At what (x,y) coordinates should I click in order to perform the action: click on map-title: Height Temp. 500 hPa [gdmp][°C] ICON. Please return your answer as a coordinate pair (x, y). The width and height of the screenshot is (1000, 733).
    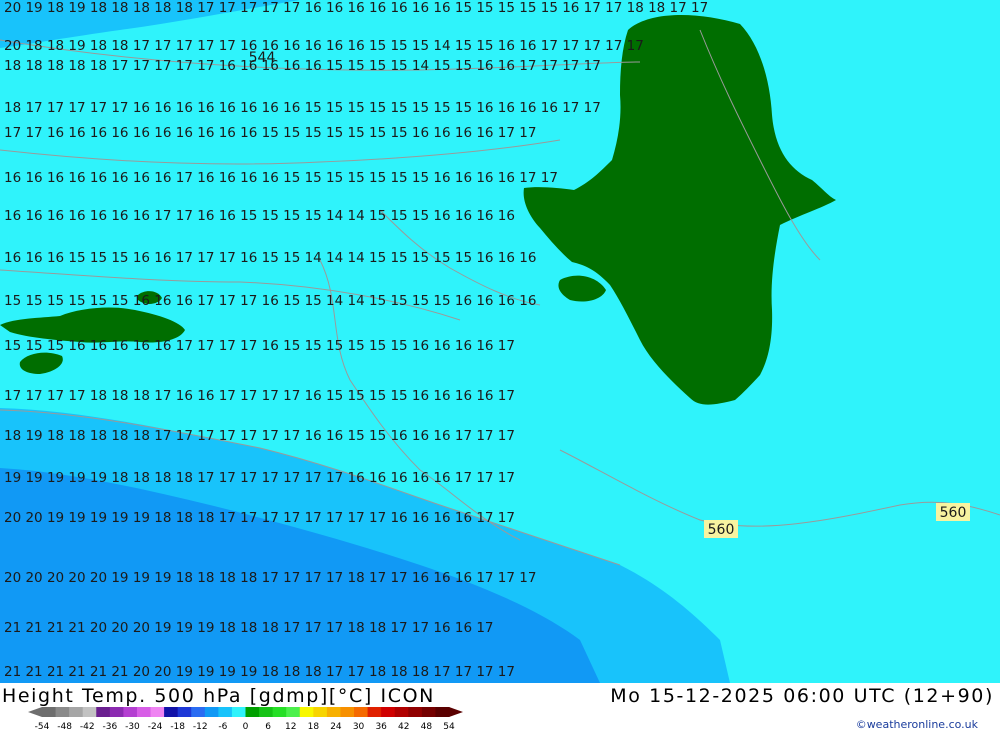
    Looking at the image, I should click on (218, 696).